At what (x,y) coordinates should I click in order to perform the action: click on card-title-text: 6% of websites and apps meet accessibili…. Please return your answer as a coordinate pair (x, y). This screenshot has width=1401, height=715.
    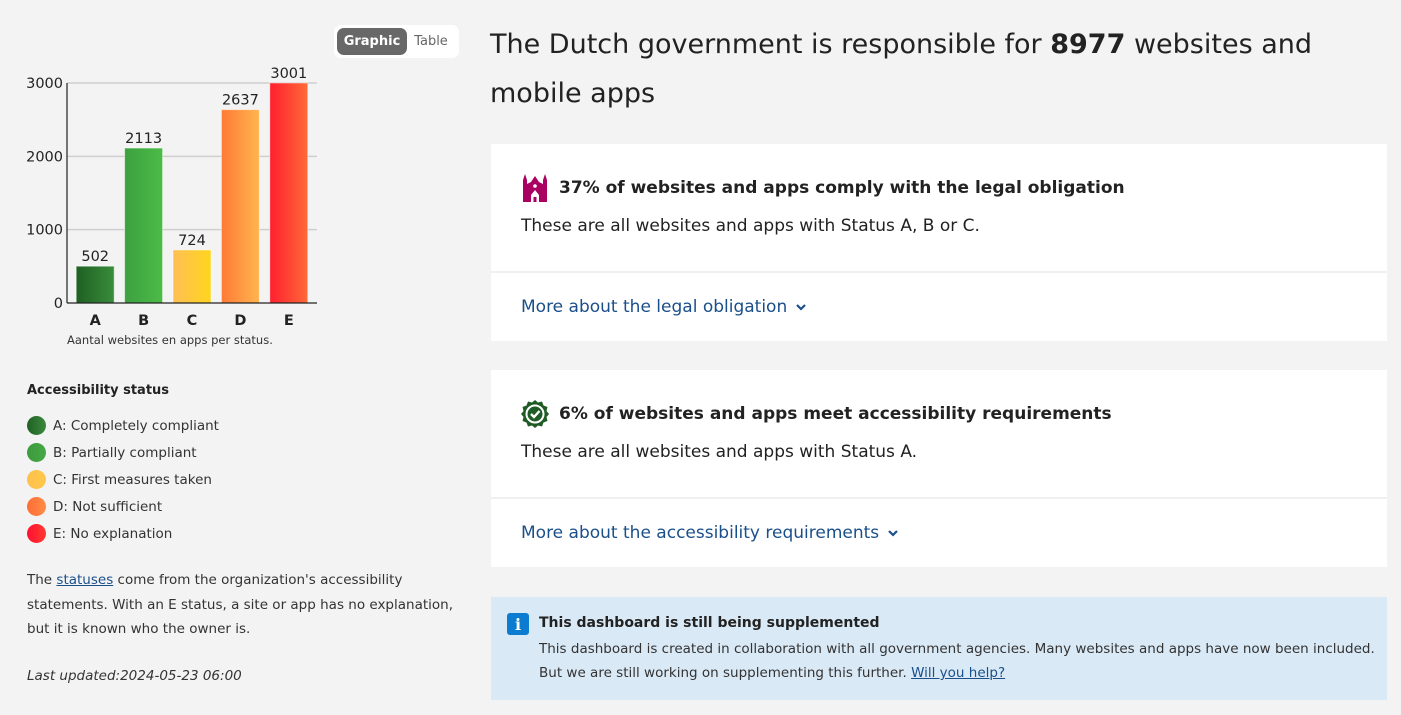
    Looking at the image, I should click on (835, 414).